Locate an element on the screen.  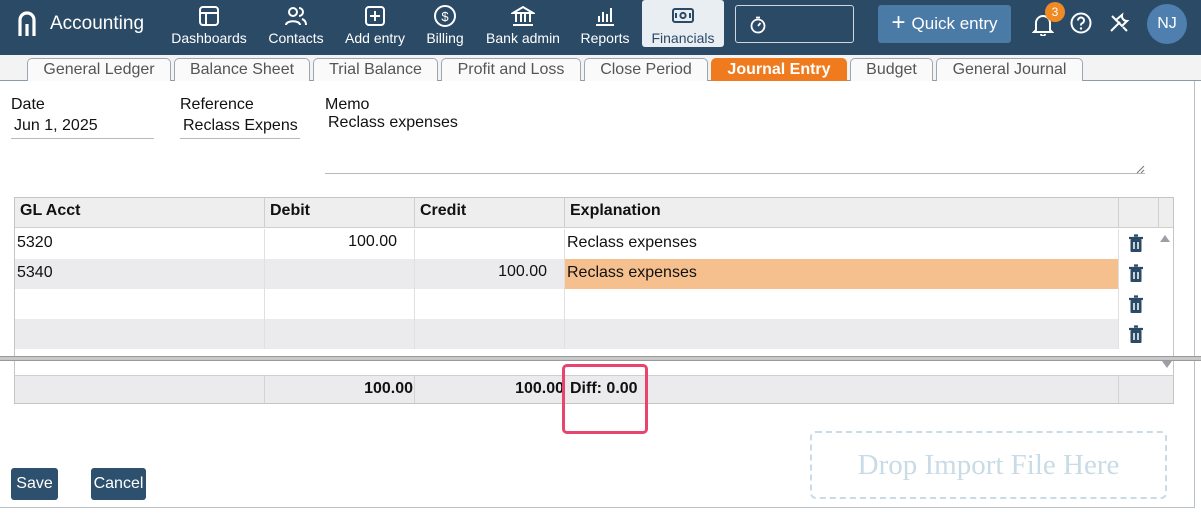
plus-icon: + is located at coordinates (898, 22).